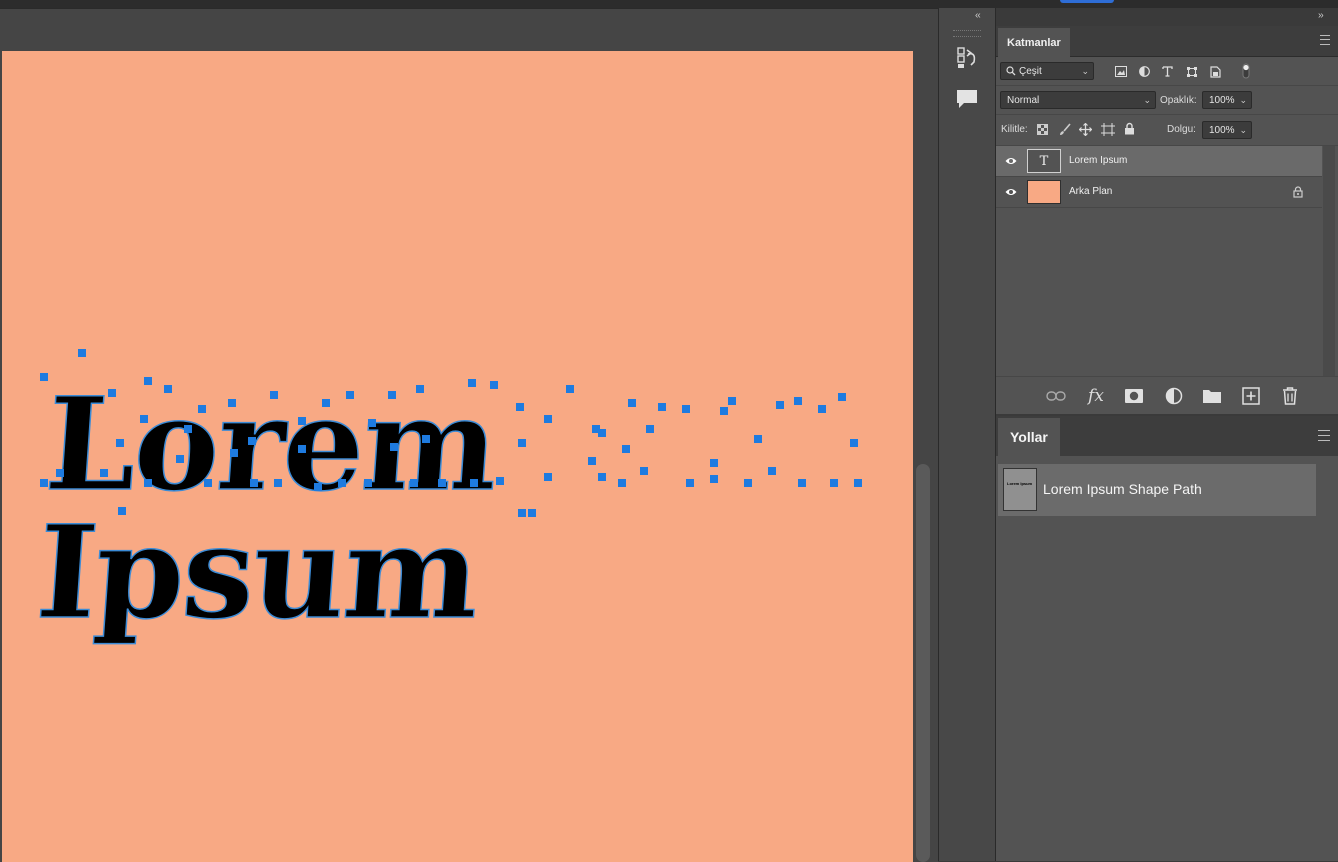 Image resolution: width=1338 pixels, height=862 pixels. Describe the element at coordinates (1108, 129) in the screenshot. I see `lock-artboard-icon` at that location.